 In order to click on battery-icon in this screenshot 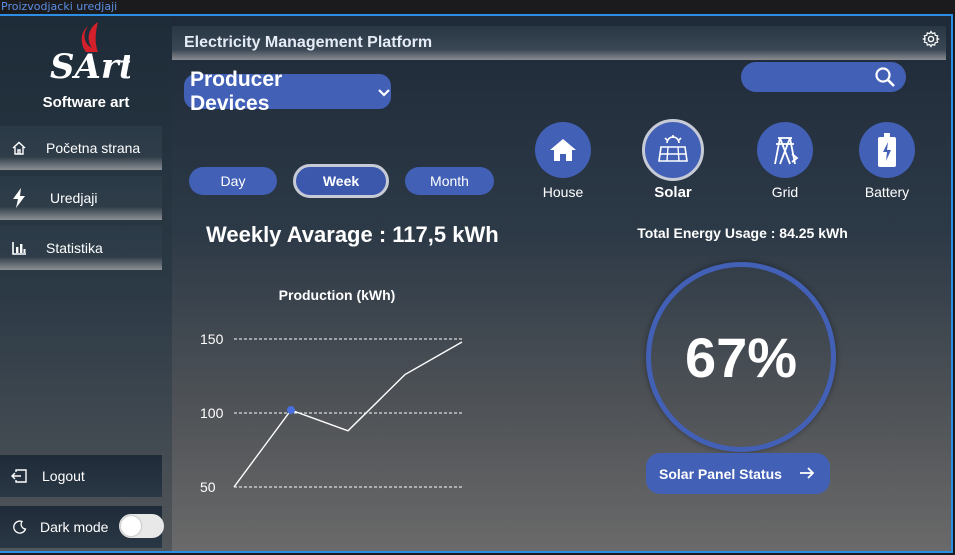, I will do `click(887, 150)`.